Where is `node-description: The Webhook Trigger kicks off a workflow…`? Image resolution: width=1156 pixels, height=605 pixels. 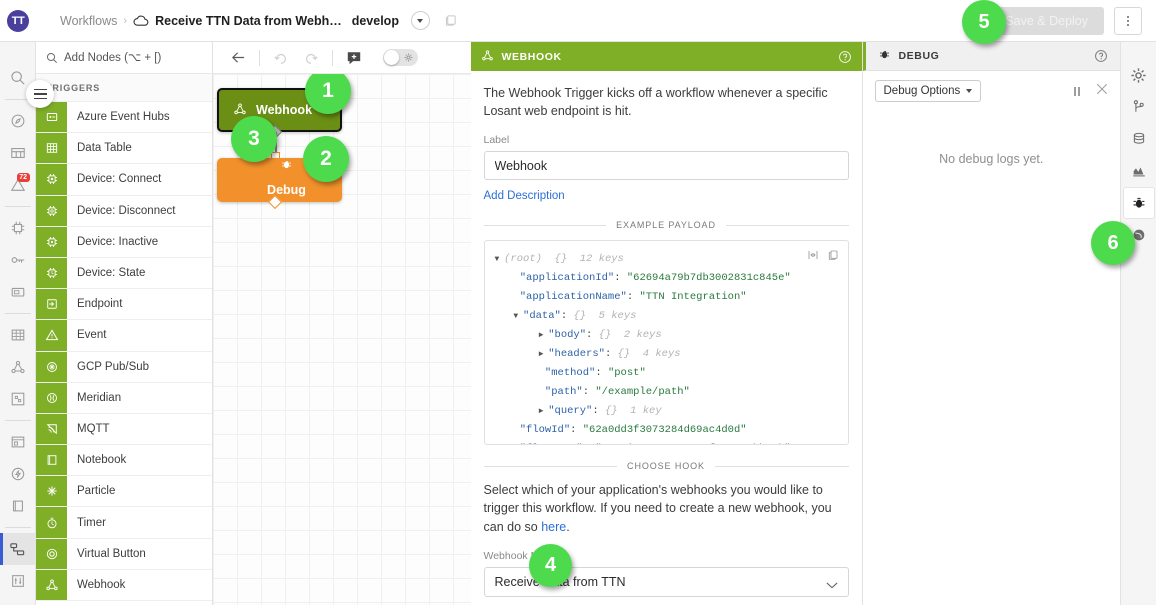 node-description: The Webhook Trigger kicks off a workflow… is located at coordinates (655, 102).